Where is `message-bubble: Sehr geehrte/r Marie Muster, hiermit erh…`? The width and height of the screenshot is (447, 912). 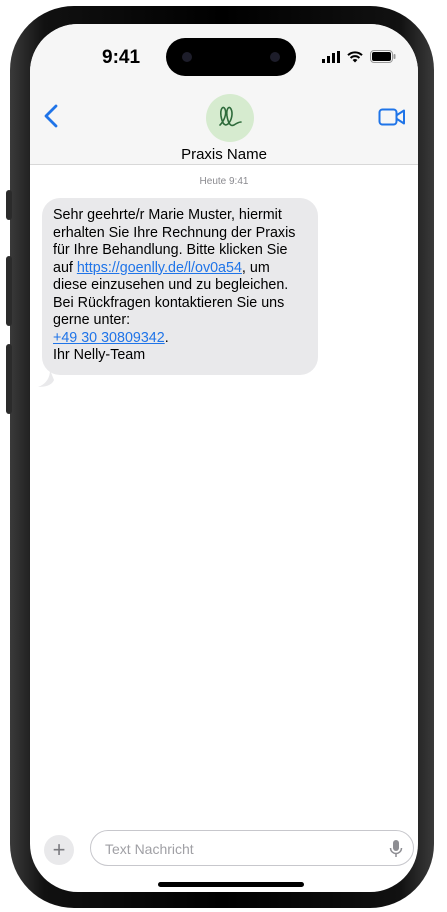 message-bubble: Sehr geehrte/r Marie Muster, hiermit erh… is located at coordinates (180, 286).